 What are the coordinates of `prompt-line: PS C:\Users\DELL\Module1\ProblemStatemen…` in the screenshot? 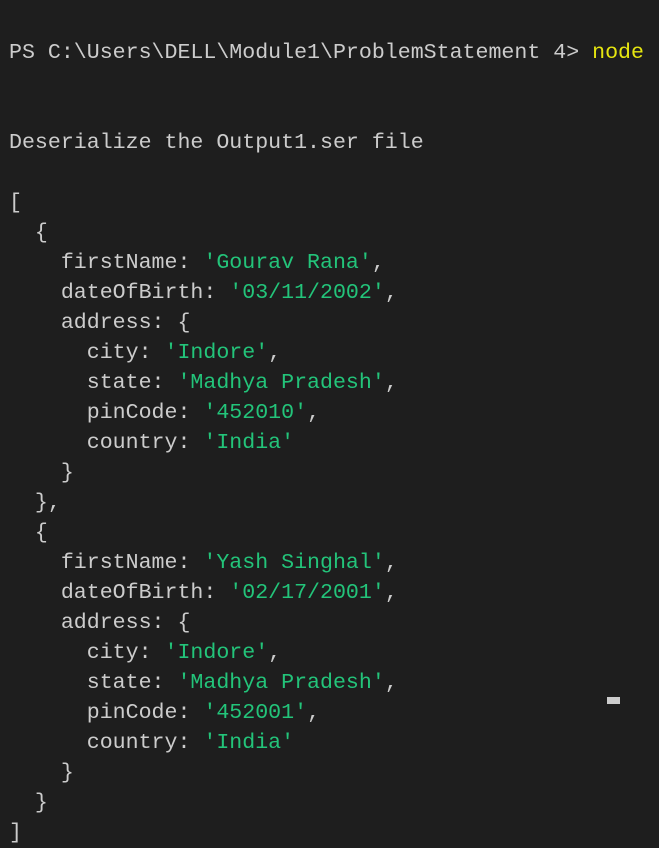 It's located at (326, 53).